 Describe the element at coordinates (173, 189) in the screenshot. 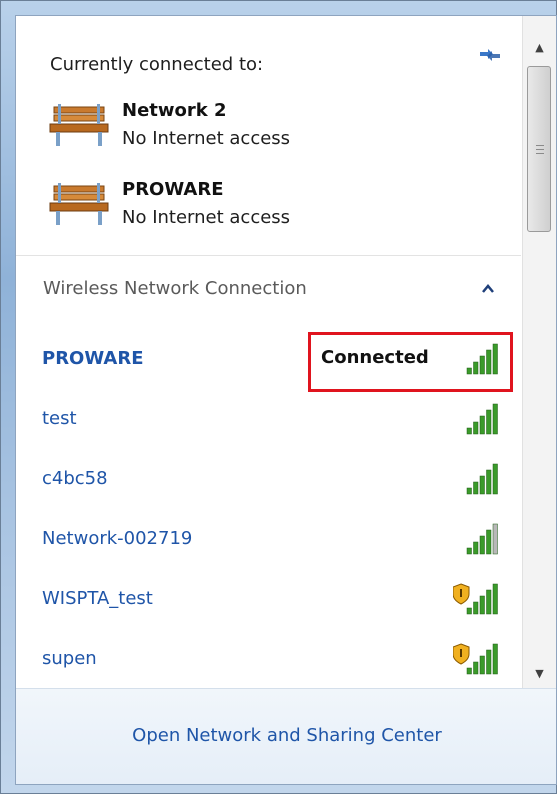

I see `connection-name: PROWARE` at that location.